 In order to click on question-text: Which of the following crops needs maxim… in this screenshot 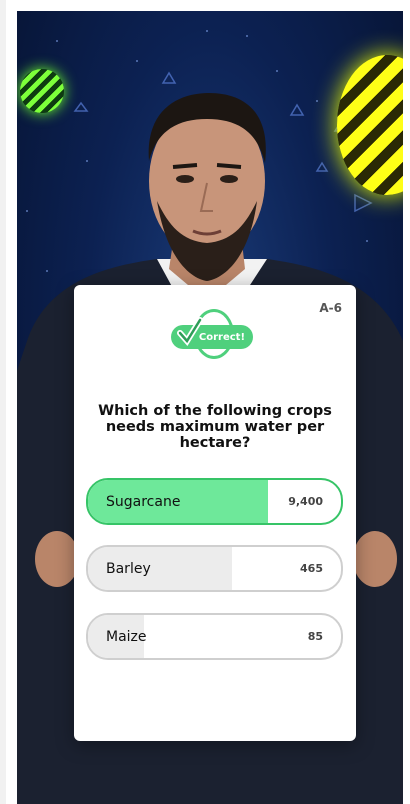, I will do `click(215, 427)`.